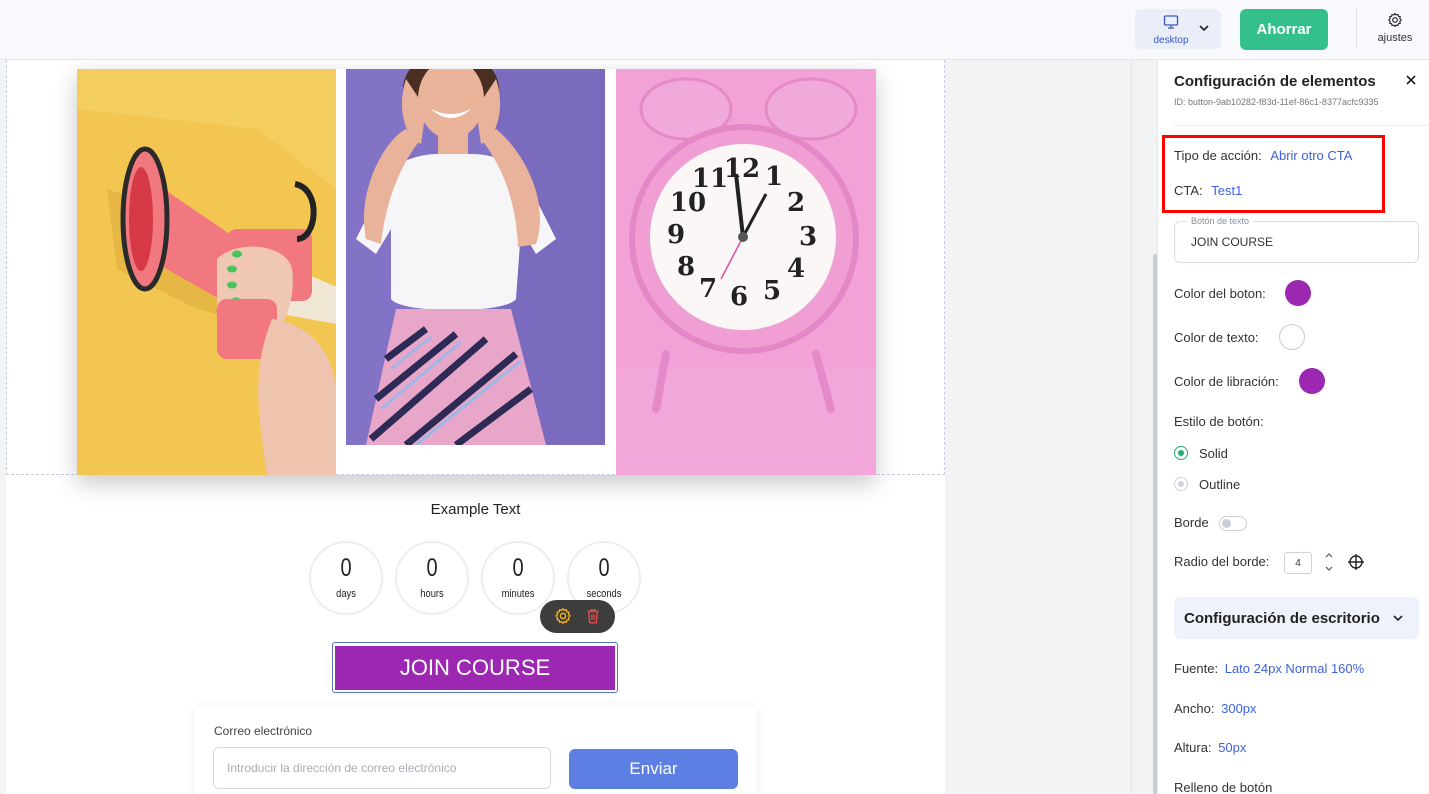 The height and width of the screenshot is (794, 1429). I want to click on example-text: Example Text, so click(475, 509).